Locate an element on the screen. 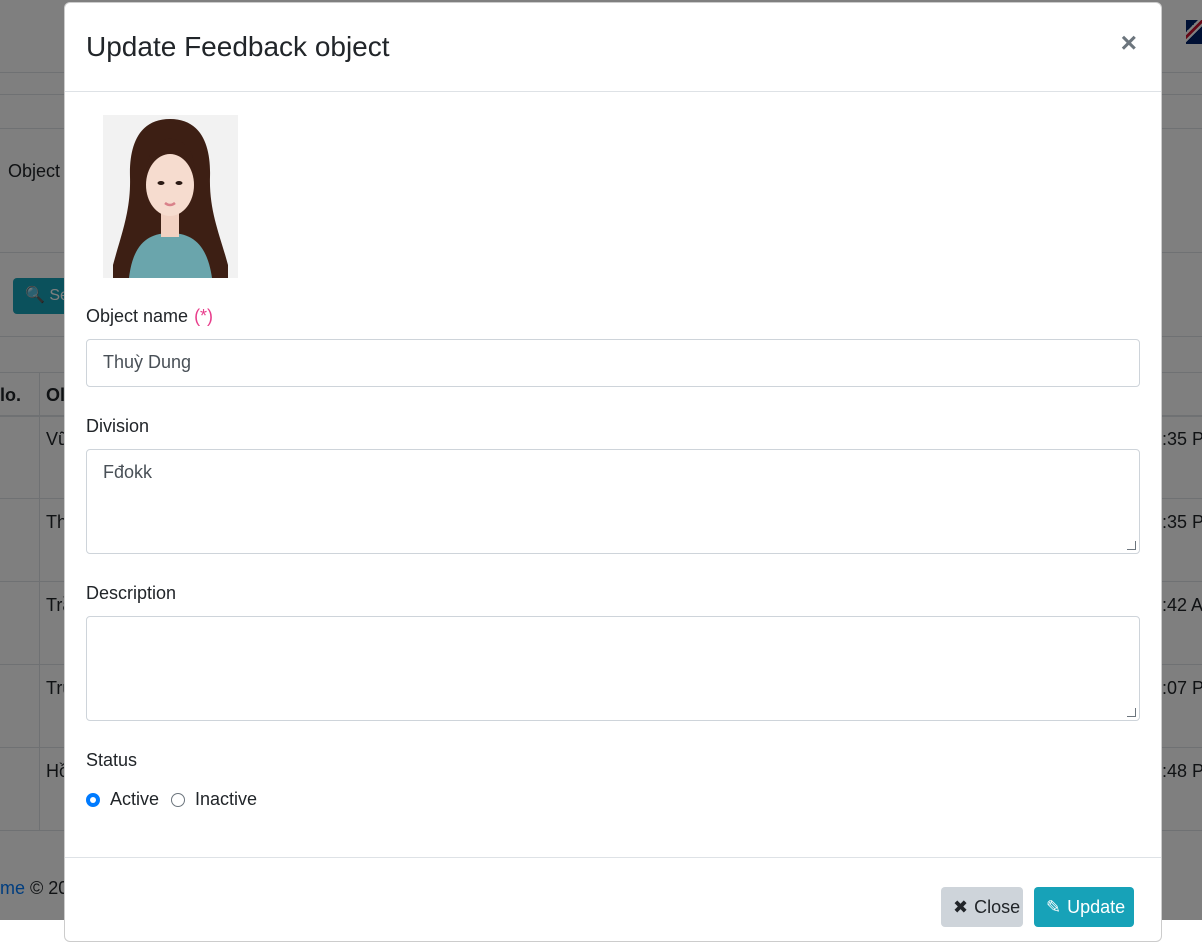 Image resolution: width=1202 pixels, height=948 pixels. object-name-label: Object name (*) is located at coordinates (149, 316).